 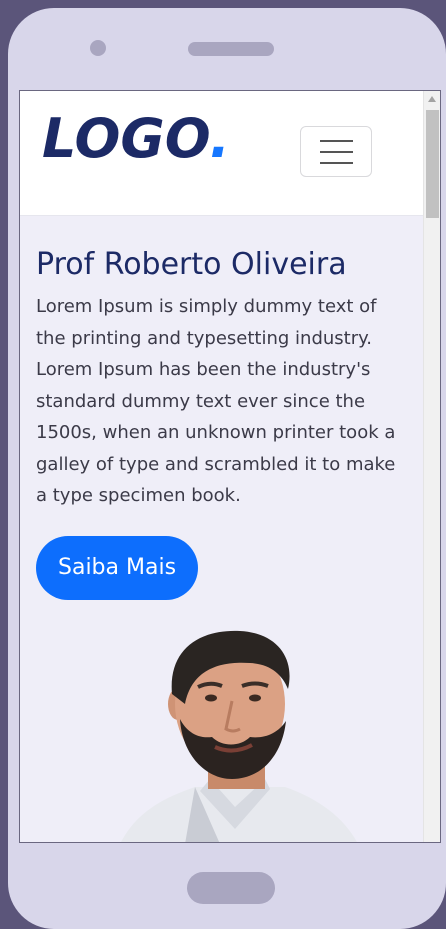 I want to click on navbar: LOGO., so click(x=221, y=153).